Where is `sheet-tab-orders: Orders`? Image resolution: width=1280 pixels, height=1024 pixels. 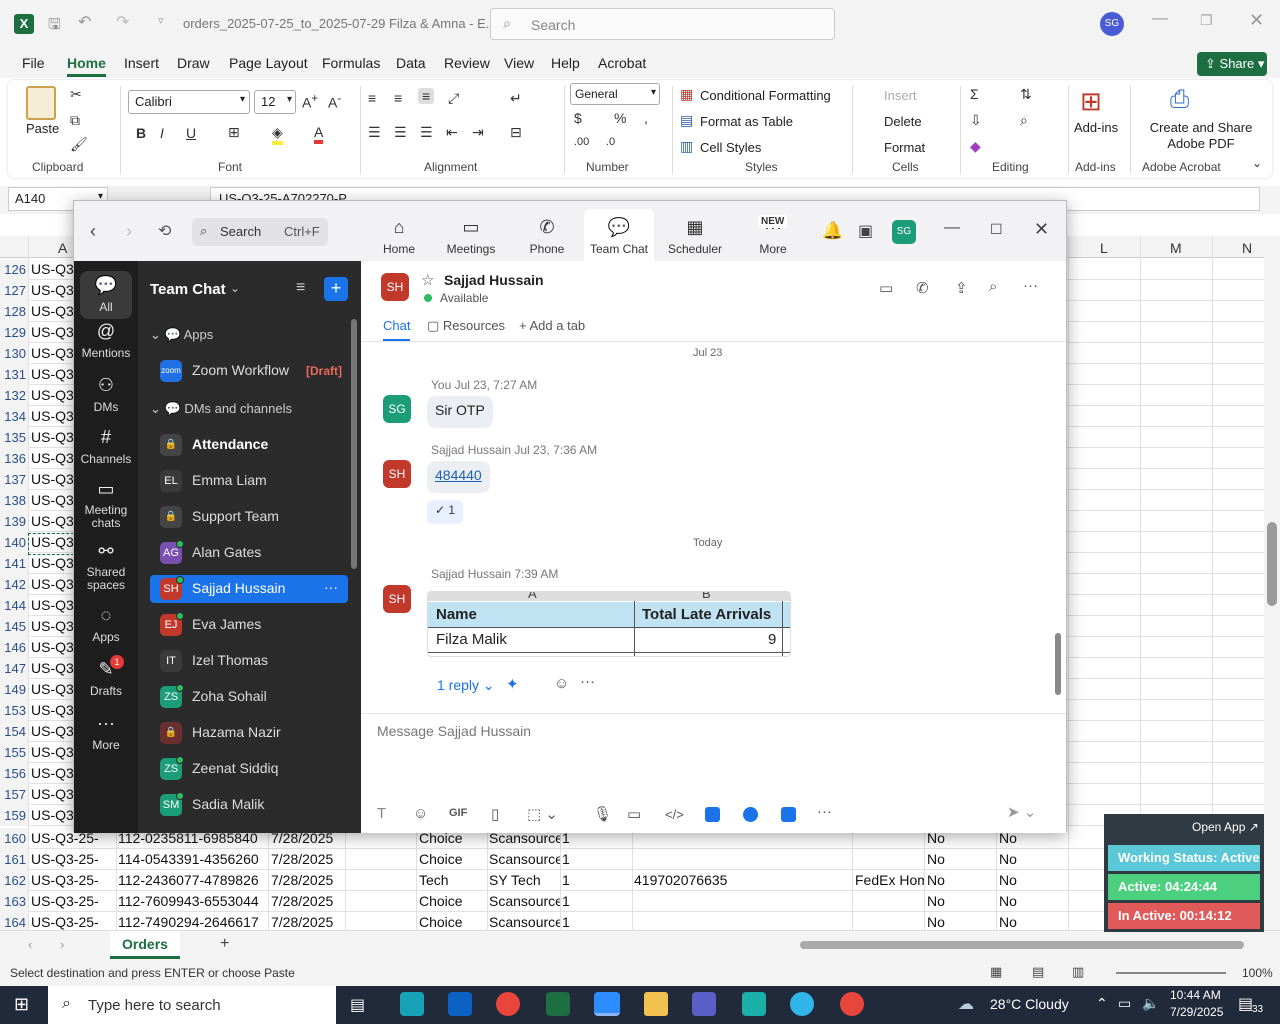
sheet-tab-orders: Orders is located at coordinates (145, 945).